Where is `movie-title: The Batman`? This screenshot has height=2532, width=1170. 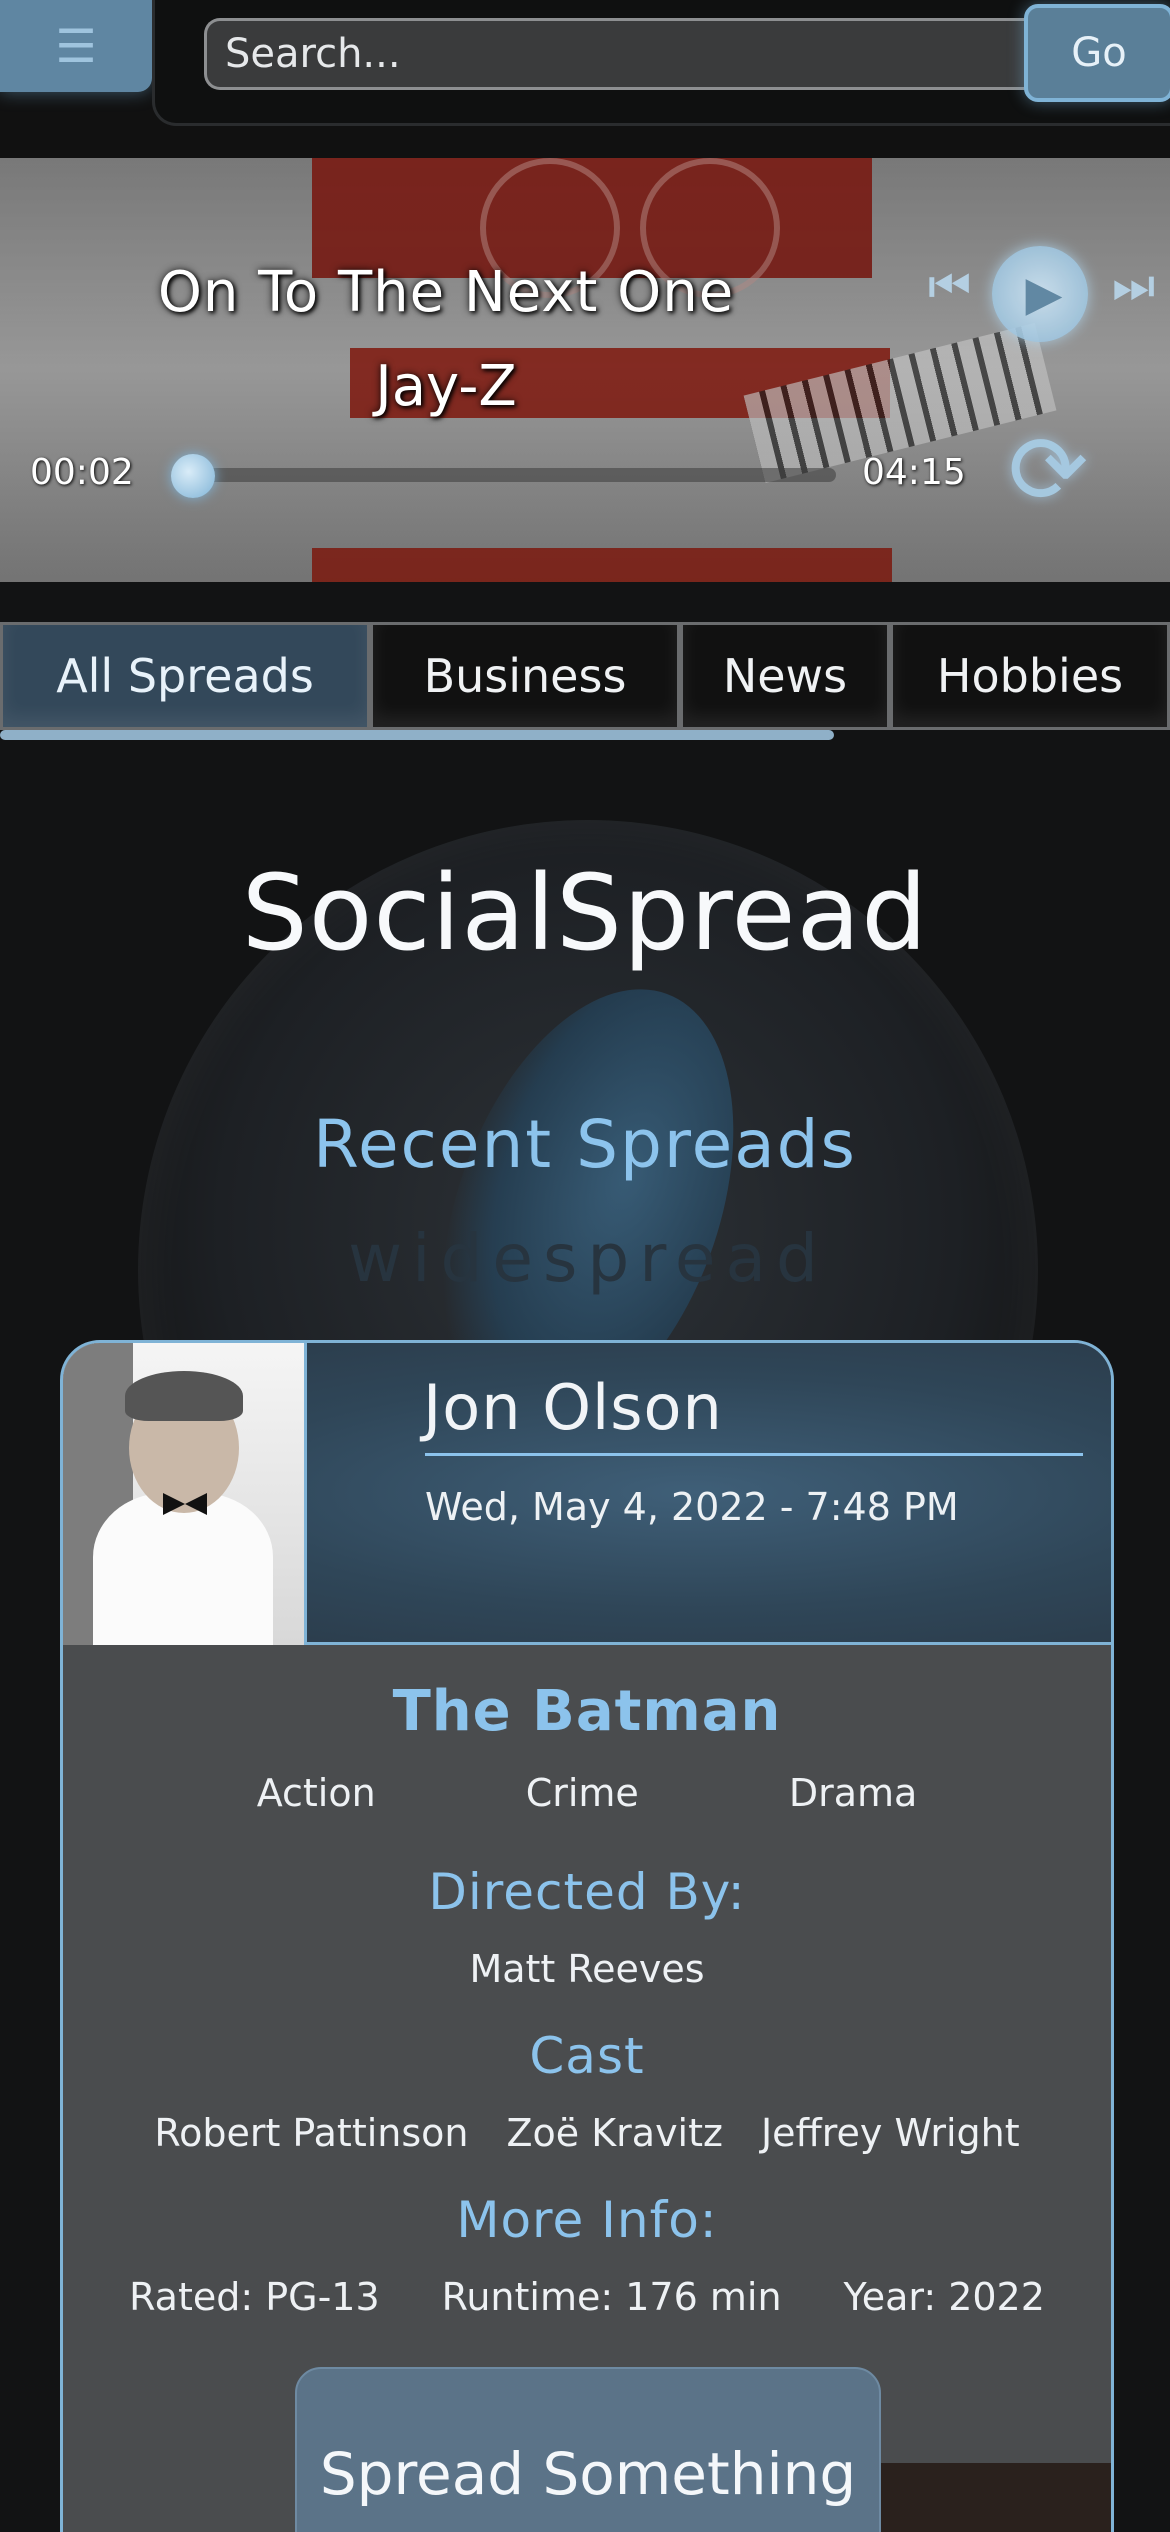
movie-title: The Batman is located at coordinates (587, 1711).